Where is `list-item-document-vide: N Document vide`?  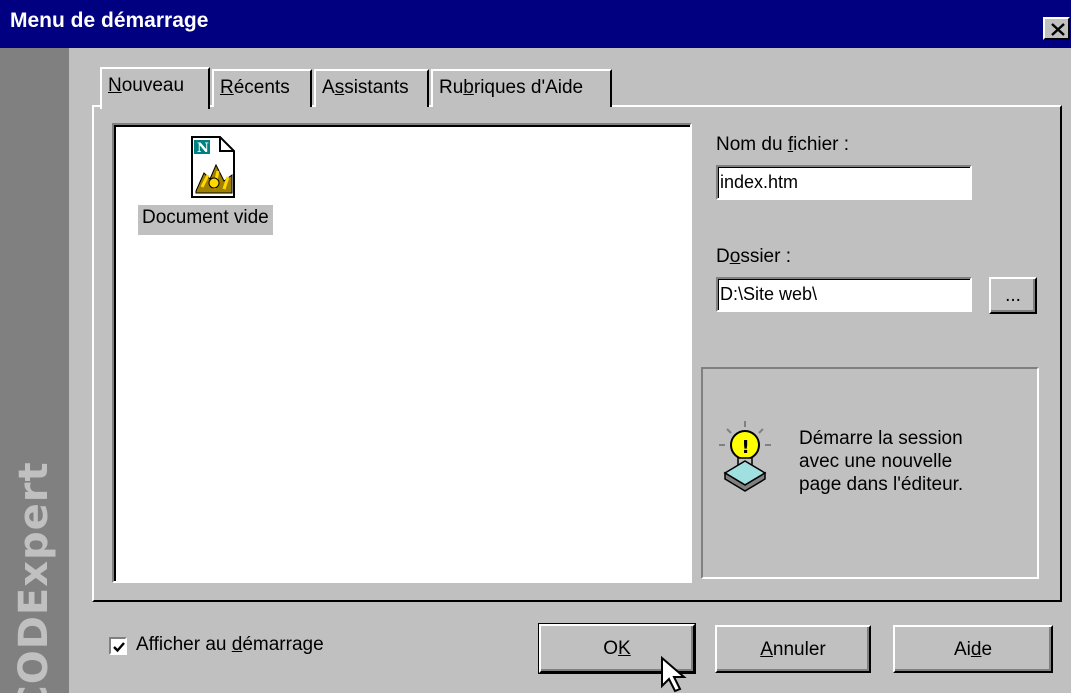 list-item-document-vide: N Document vide is located at coordinates (214, 185).